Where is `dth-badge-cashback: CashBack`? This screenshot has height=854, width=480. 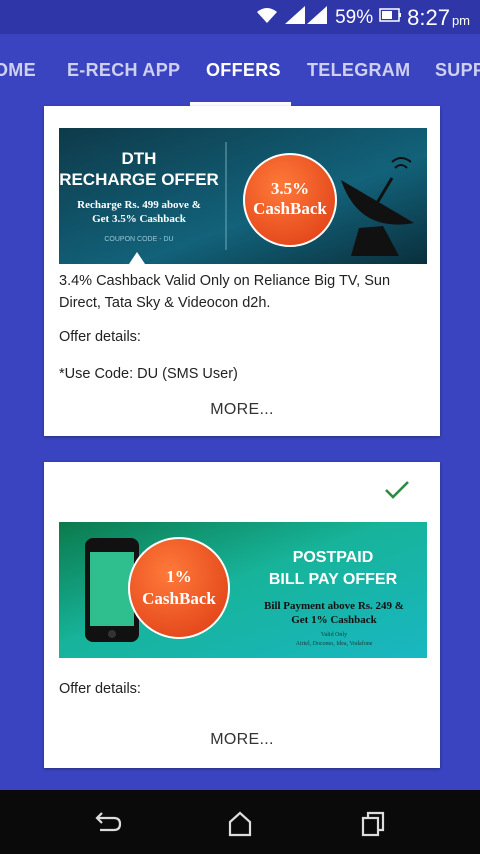
dth-badge-cashback: CashBack is located at coordinates (290, 208).